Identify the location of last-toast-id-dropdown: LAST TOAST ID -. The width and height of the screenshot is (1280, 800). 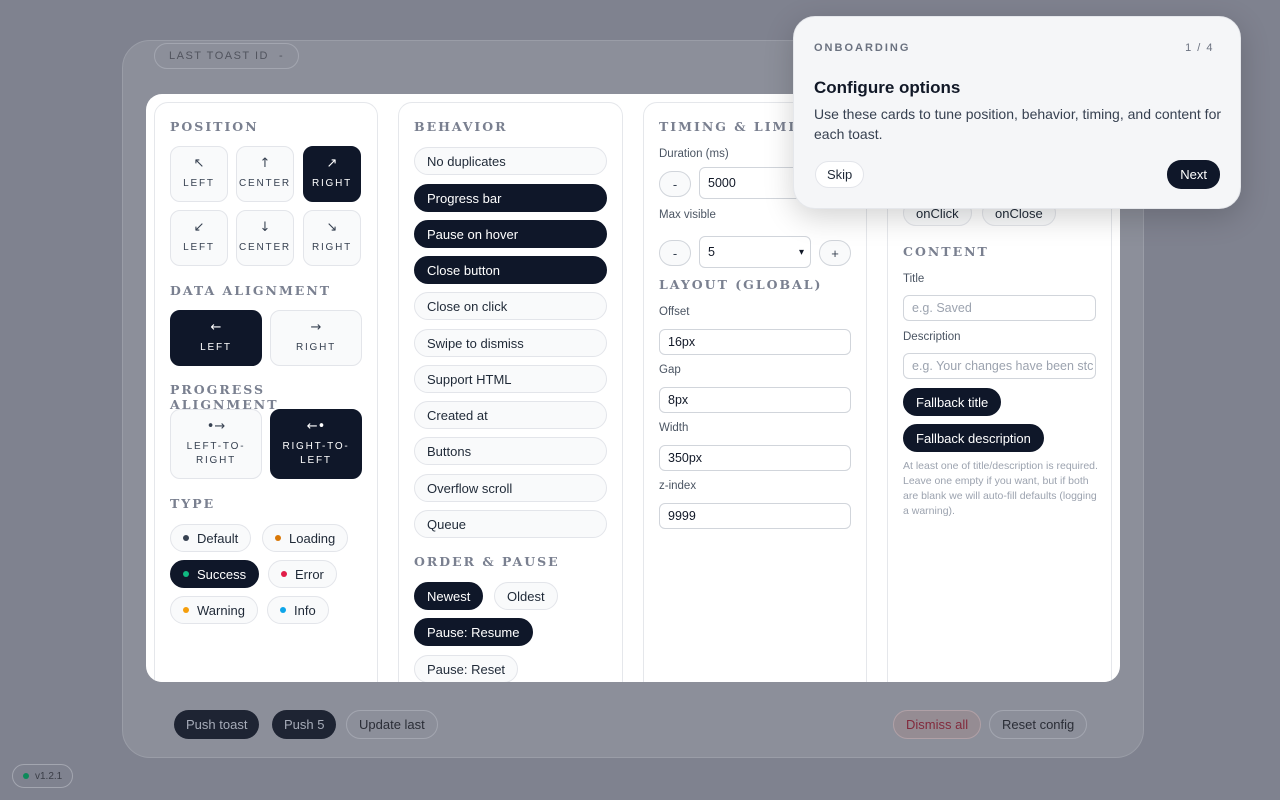
(227, 56).